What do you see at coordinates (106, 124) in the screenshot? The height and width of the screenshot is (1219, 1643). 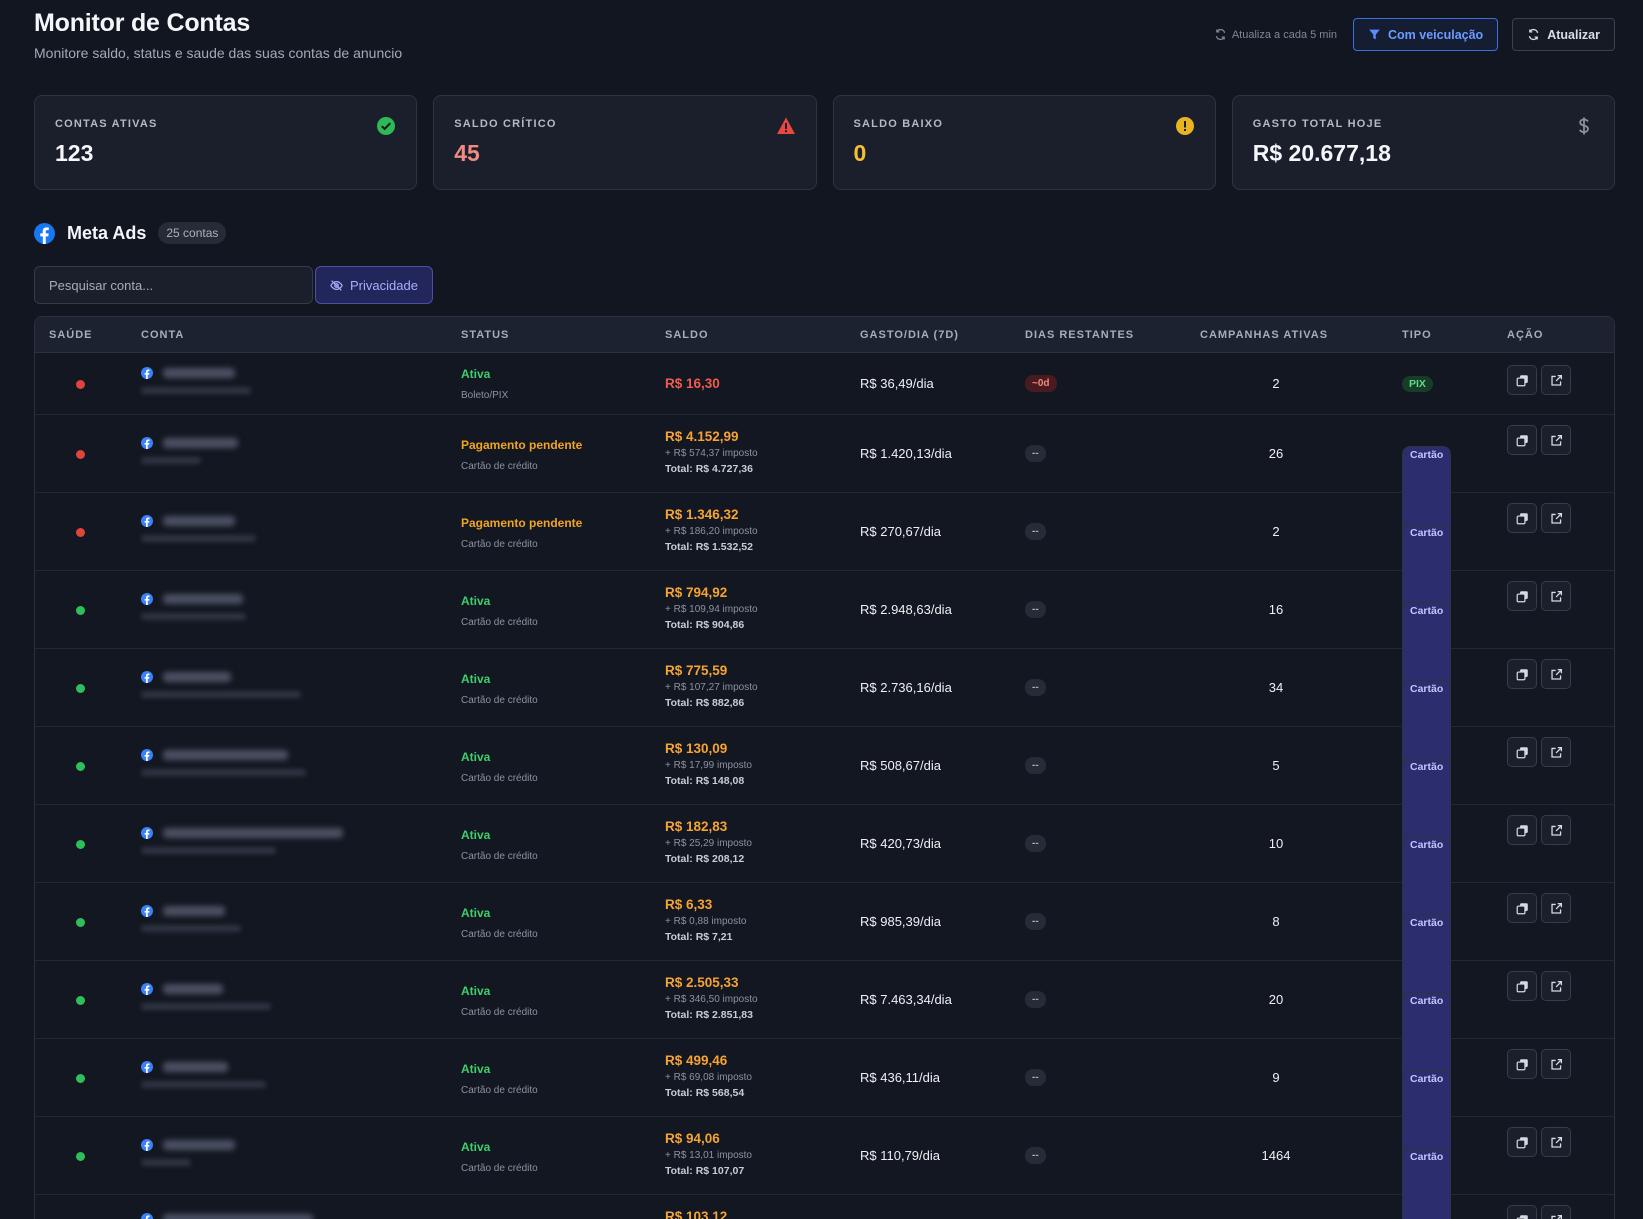 I see `card-label: CONTAS ATIVAS` at bounding box center [106, 124].